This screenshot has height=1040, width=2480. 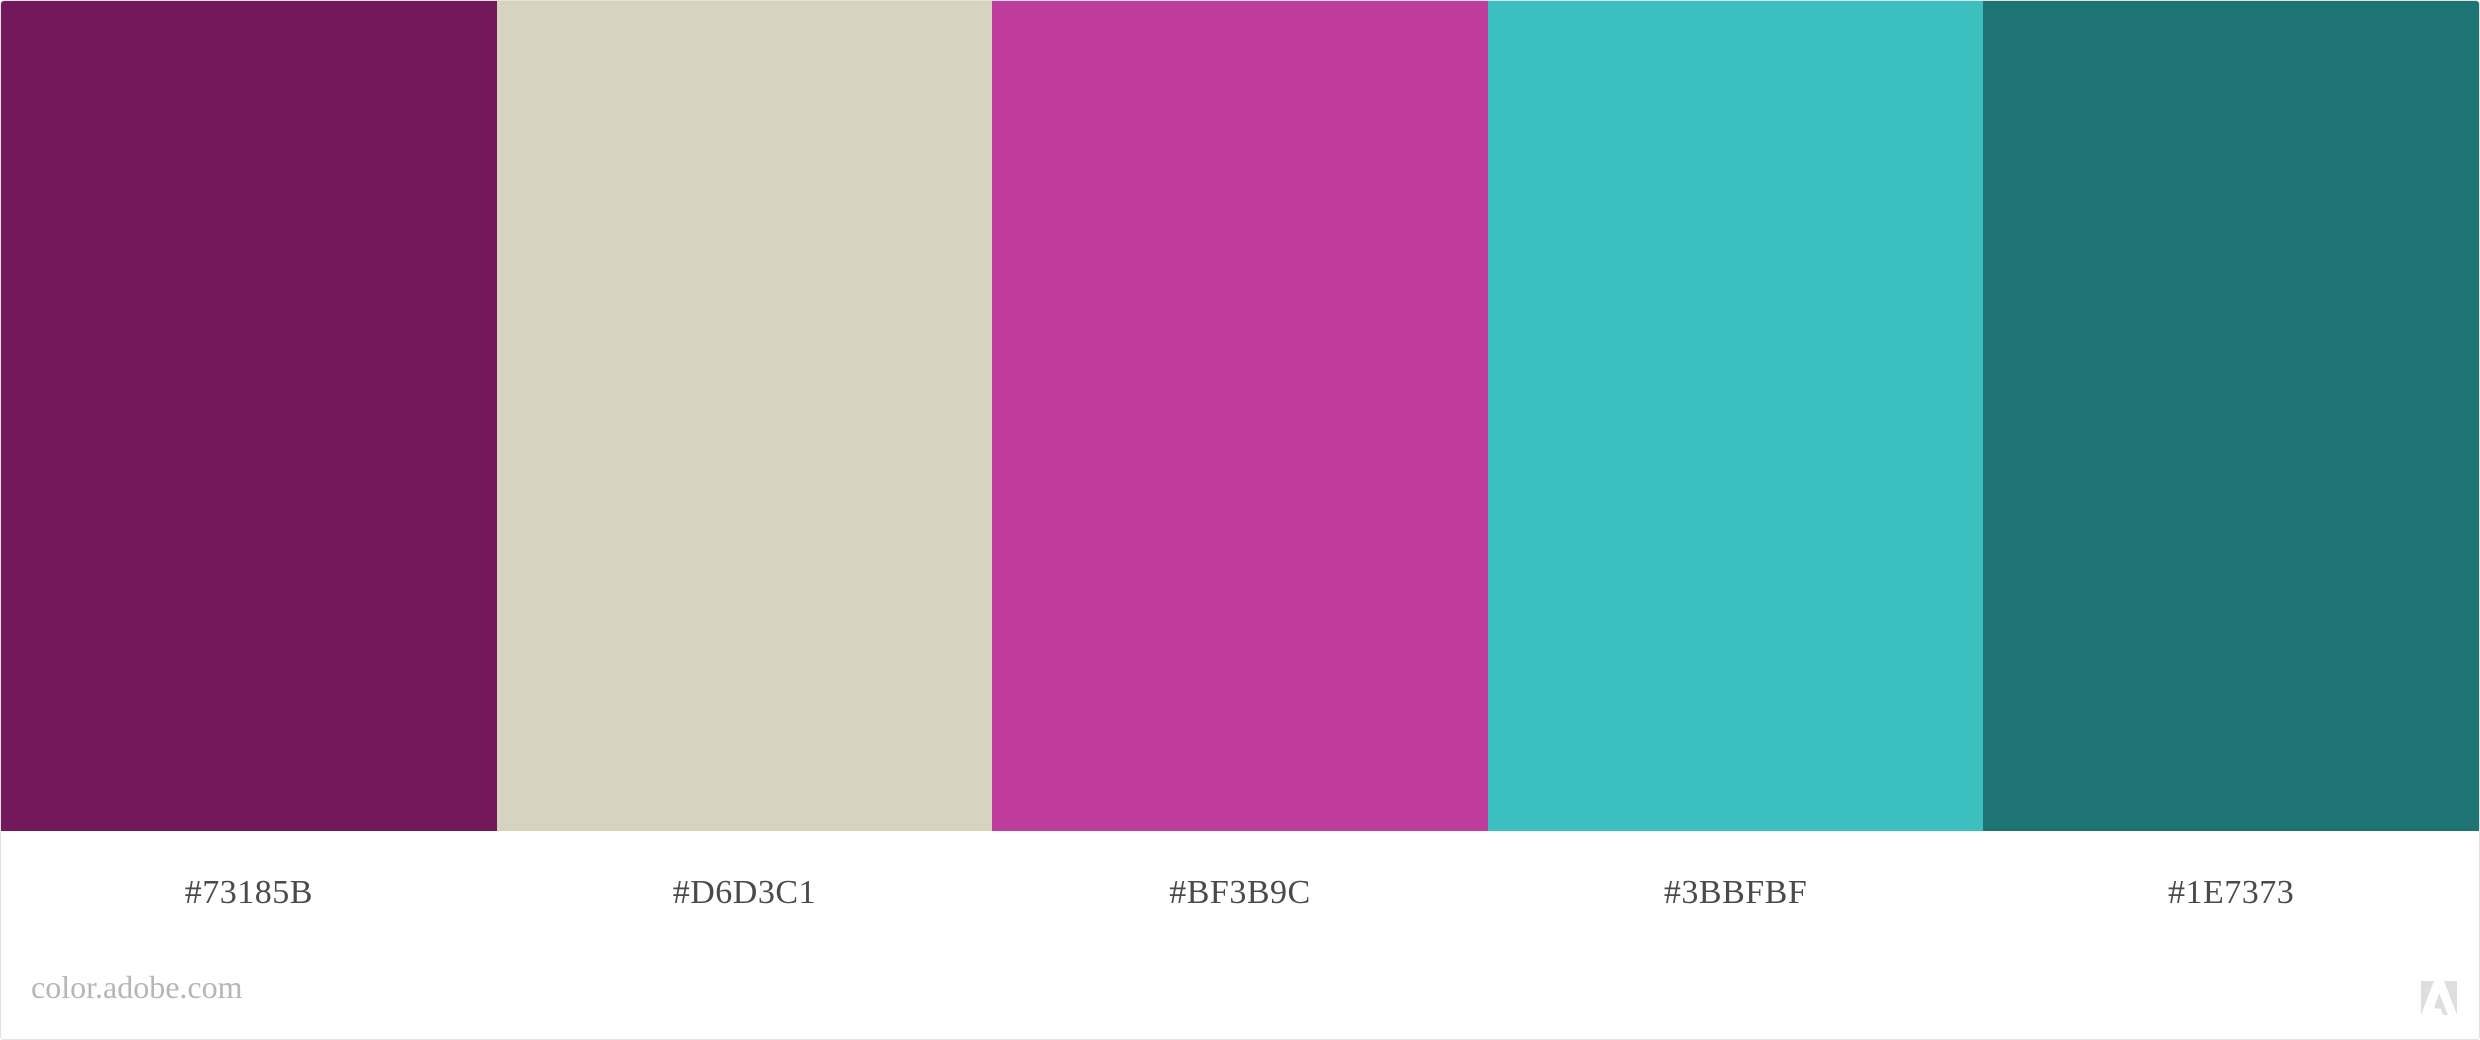 I want to click on hex-label-cell: #73185B, so click(x=249, y=896).